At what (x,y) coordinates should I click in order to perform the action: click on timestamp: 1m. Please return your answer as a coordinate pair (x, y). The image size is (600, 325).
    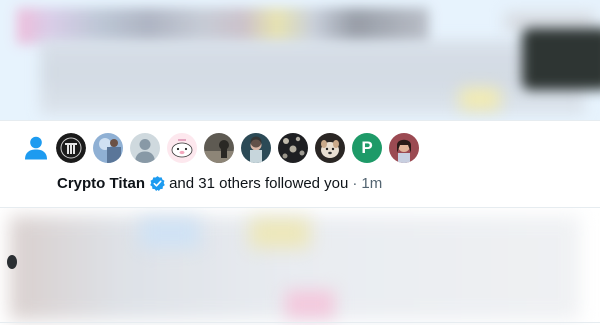
    Looking at the image, I should click on (372, 183).